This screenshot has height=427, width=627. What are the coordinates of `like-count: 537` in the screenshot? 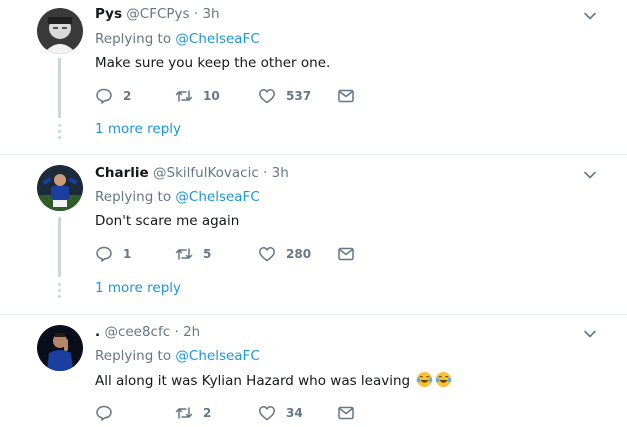 It's located at (299, 96).